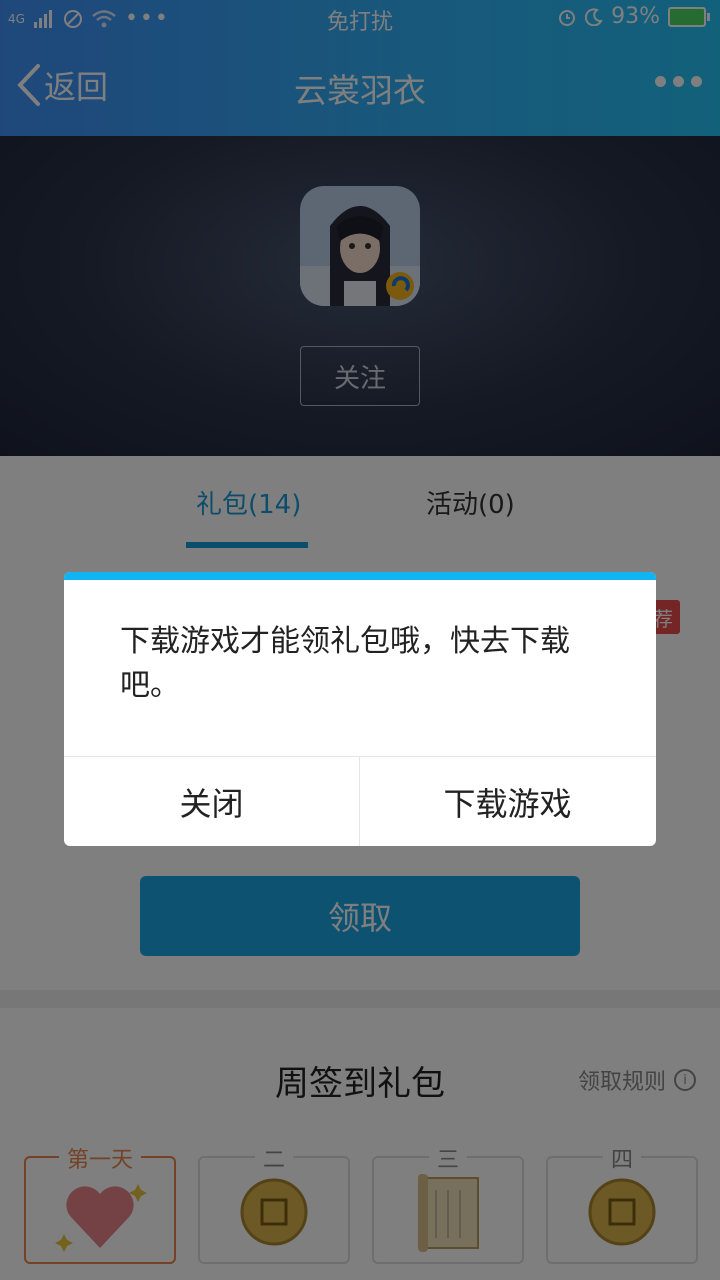 This screenshot has height=1280, width=720. What do you see at coordinates (345, 663) in the screenshot?
I see `dialog-message: 下载游戏才能领礼包哦，快去下载吧。` at bounding box center [345, 663].